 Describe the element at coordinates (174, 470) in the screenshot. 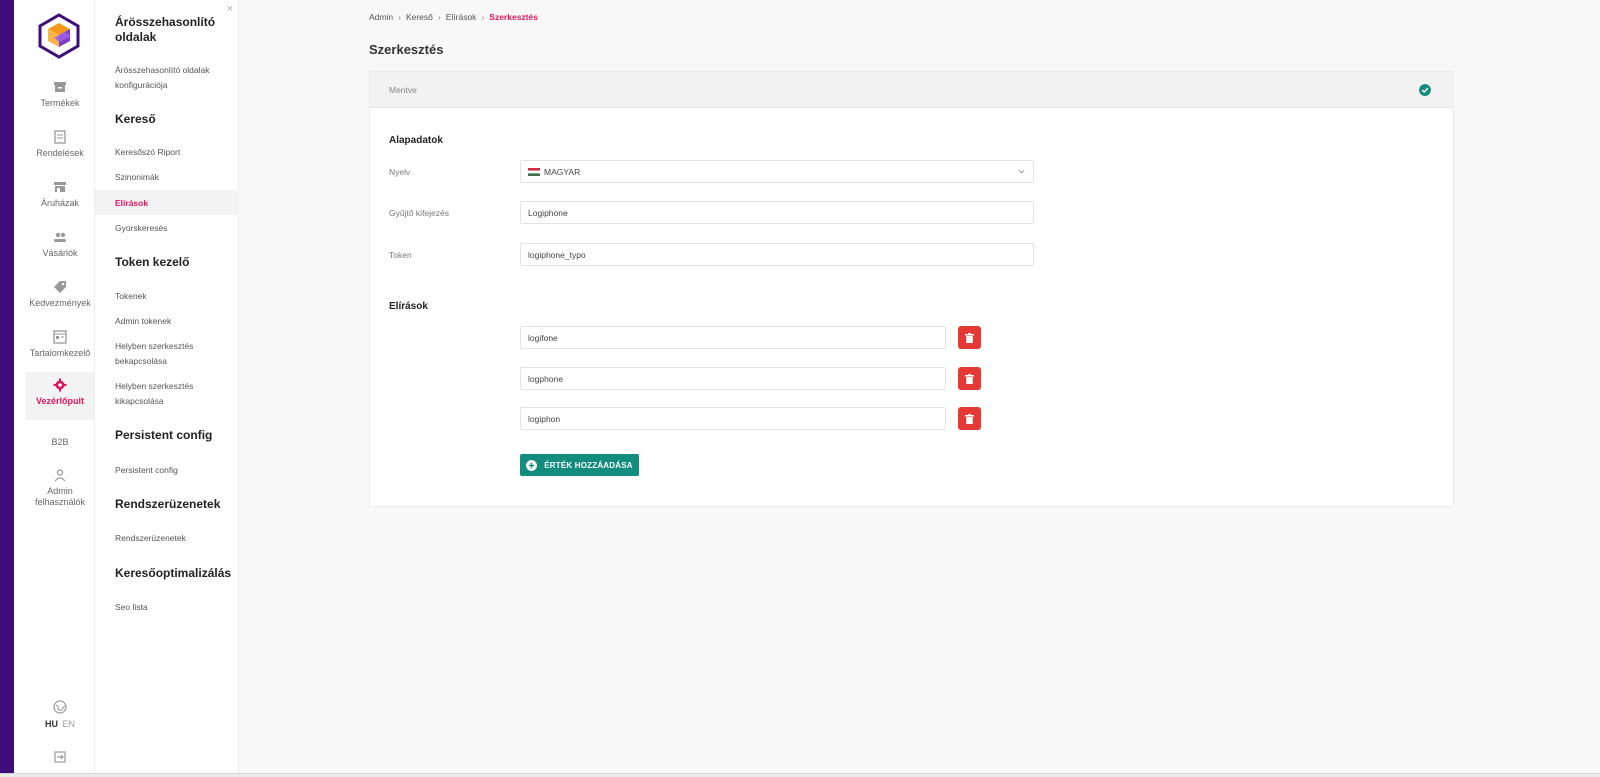

I see `submenu-link: Persistent config` at that location.